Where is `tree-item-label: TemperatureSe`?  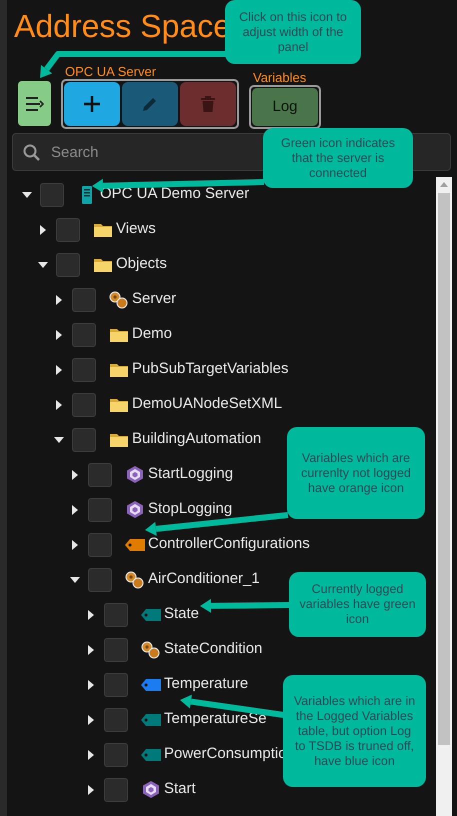
tree-item-label: TemperatureSe is located at coordinates (215, 719).